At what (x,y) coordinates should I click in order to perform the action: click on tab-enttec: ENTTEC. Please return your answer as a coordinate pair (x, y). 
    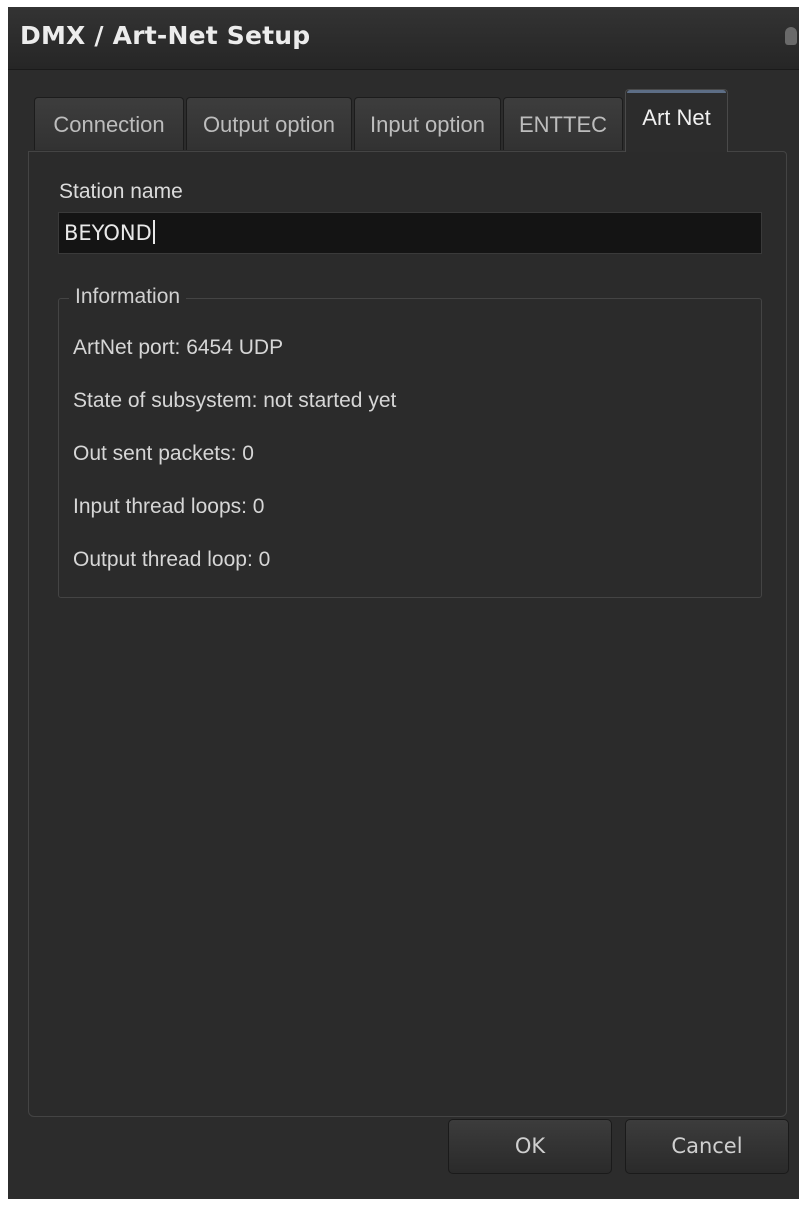
    Looking at the image, I should click on (563, 123).